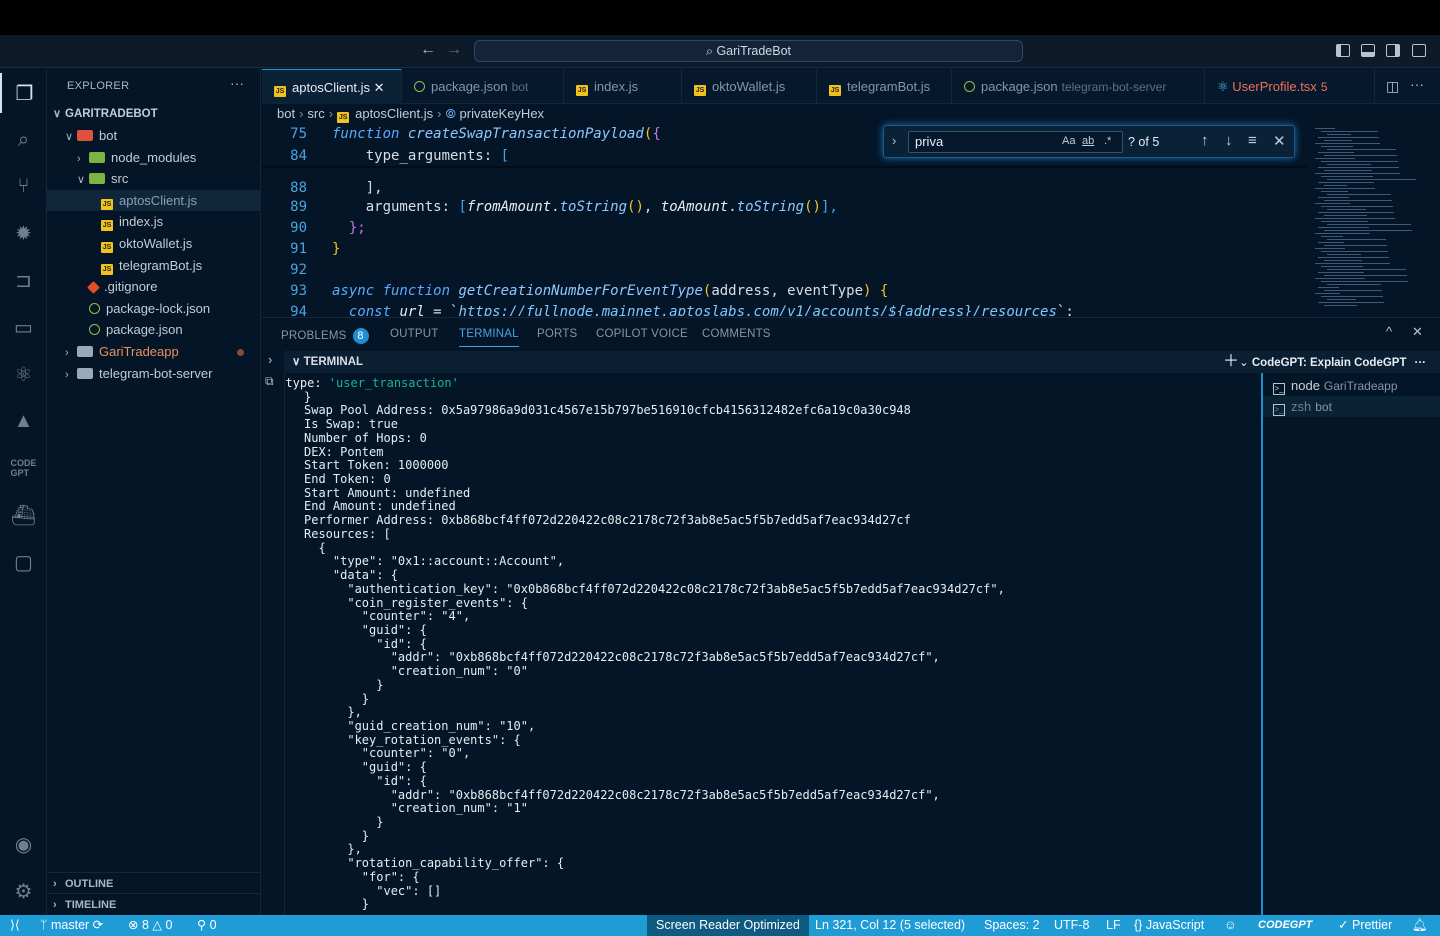 Image resolution: width=1440 pixels, height=936 pixels. I want to click on prettier-status: ✓ Prettier, so click(1365, 925).